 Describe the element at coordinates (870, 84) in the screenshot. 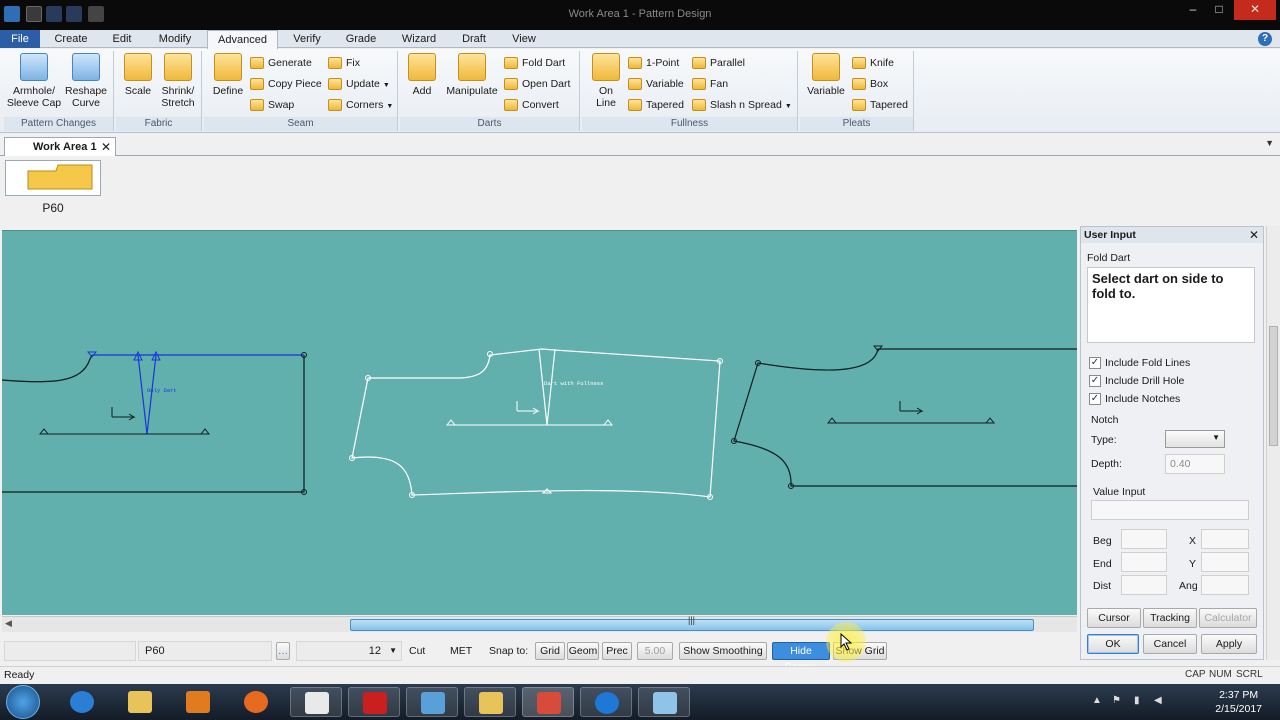

I see `box-pleat-button: Box` at that location.